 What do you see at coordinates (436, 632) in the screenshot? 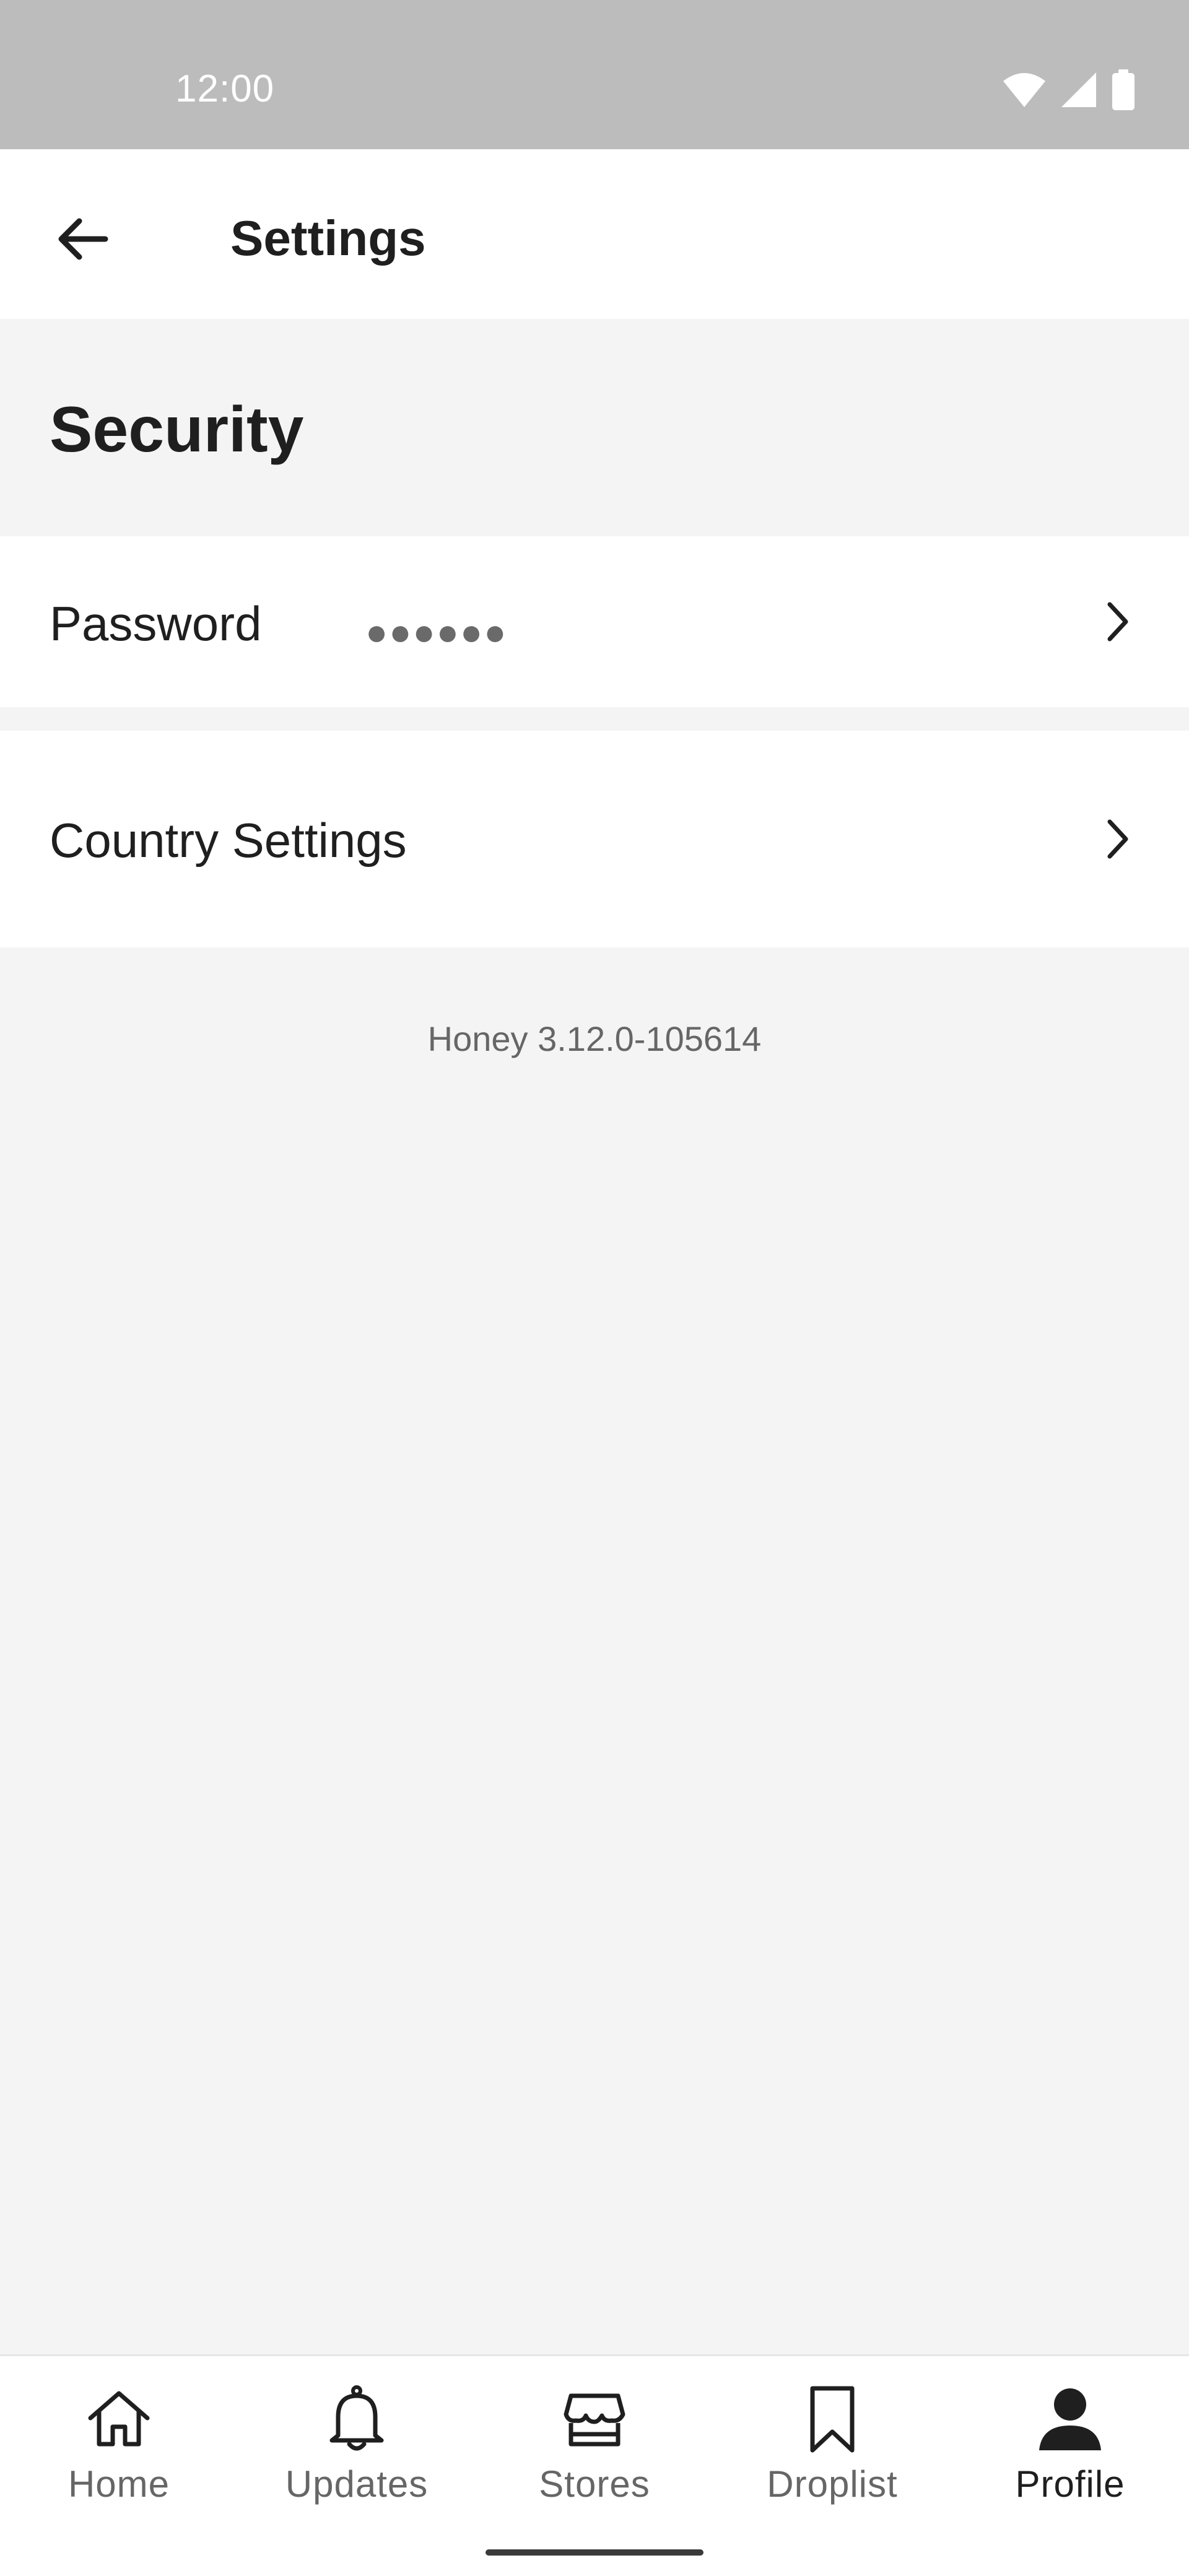
I see `password-value: ●●●●●●` at bounding box center [436, 632].